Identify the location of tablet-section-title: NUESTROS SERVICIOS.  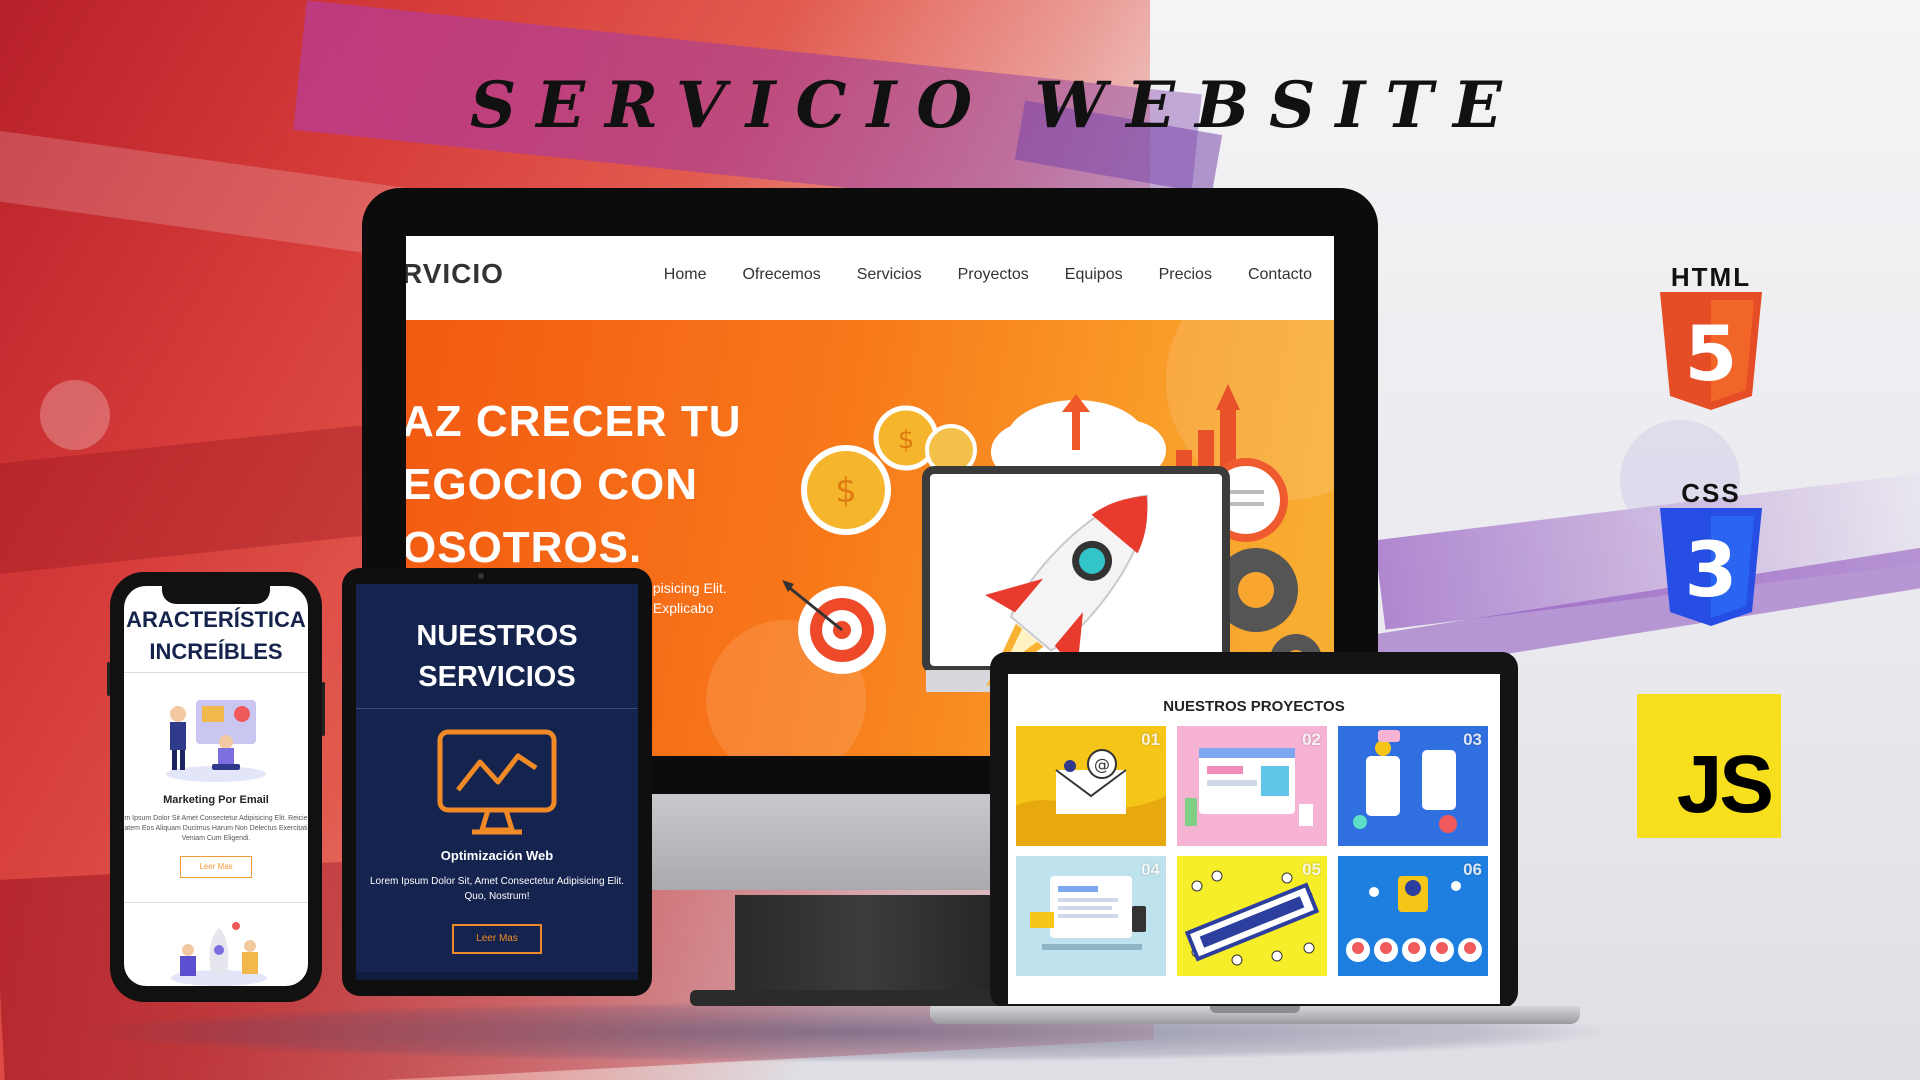
(497, 657).